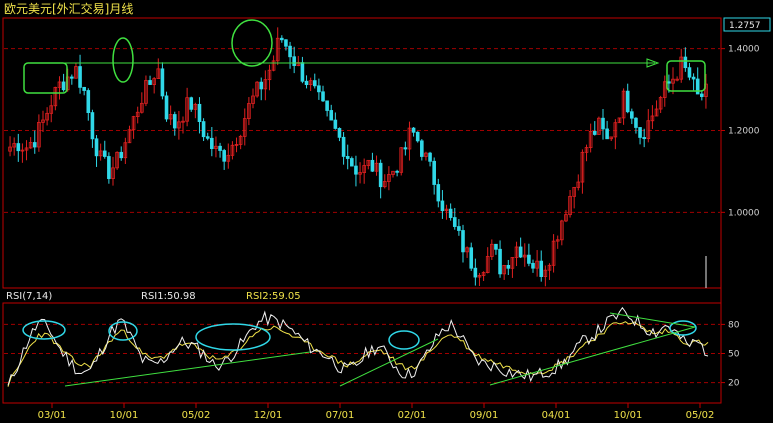 The image size is (773, 423). I want to click on rsi-tick-label: 80, so click(734, 325).